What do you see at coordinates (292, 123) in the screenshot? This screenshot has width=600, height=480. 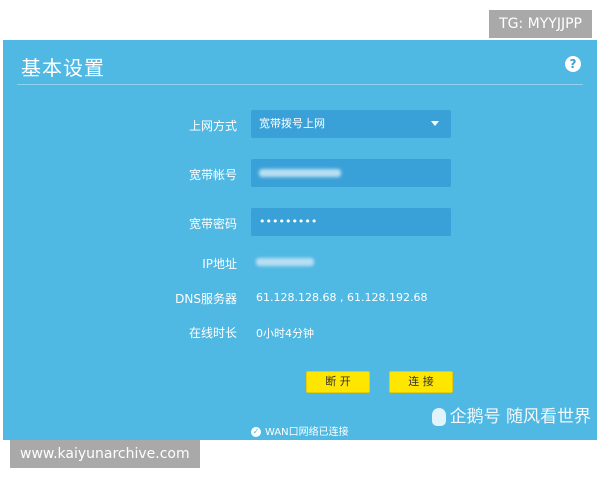 I see `connection-mode-value: 宽带拨号上网` at bounding box center [292, 123].